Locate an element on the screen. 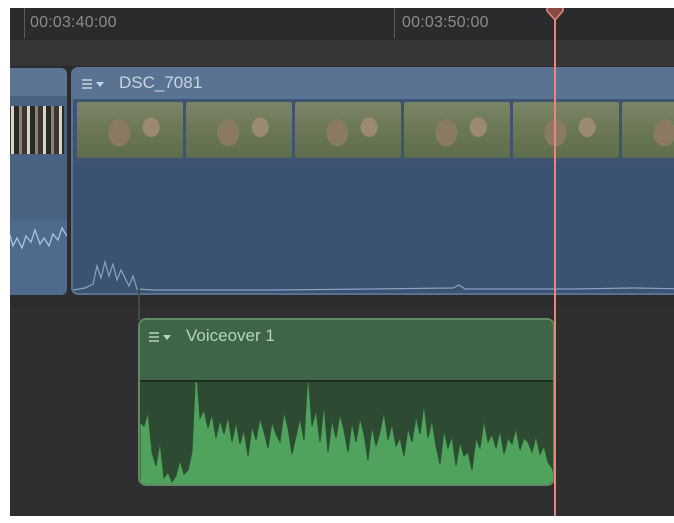 The image size is (674, 523). clip-filmstrip is located at coordinates (375, 130).